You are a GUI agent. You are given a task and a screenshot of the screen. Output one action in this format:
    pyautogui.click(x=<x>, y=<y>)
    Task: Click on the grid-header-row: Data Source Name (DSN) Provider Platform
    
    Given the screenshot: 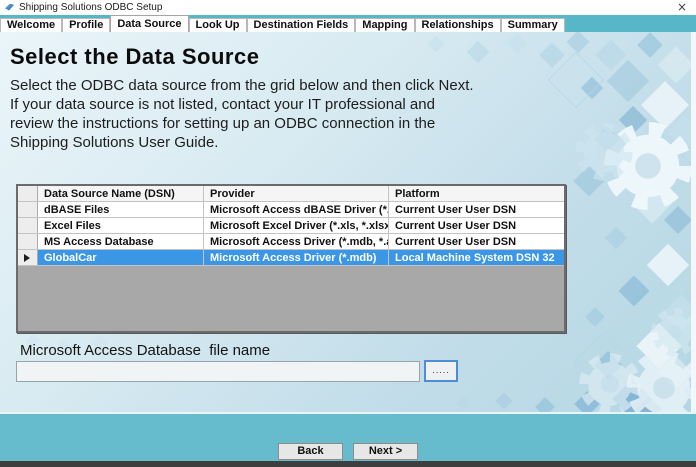 What is the action you would take?
    pyautogui.click(x=291, y=194)
    